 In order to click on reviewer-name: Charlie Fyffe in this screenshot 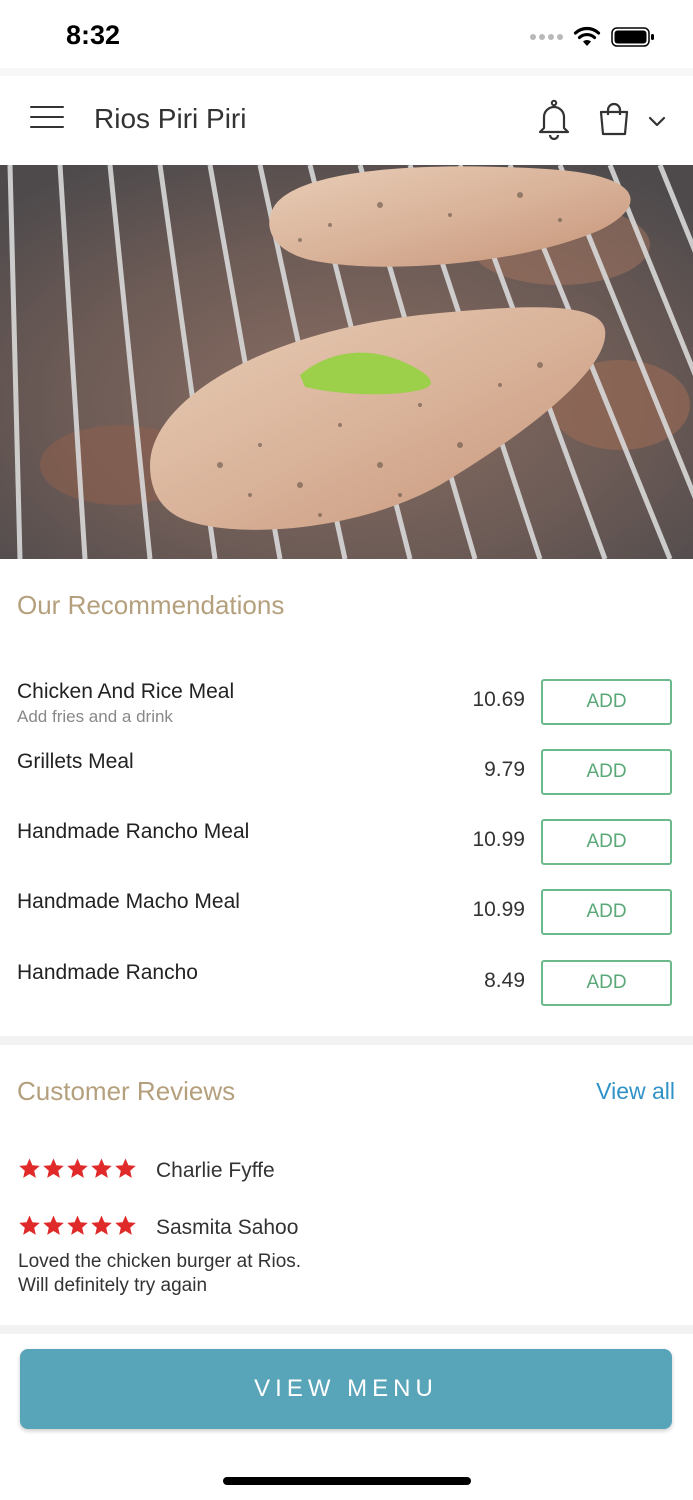, I will do `click(215, 1170)`.